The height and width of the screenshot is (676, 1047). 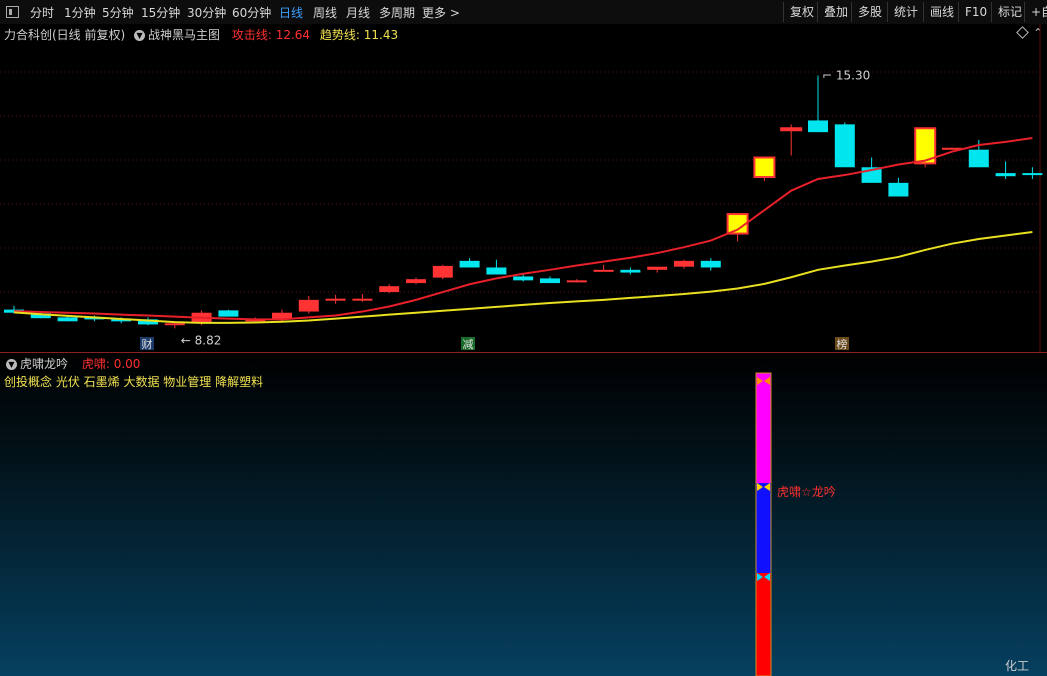 What do you see at coordinates (147, 344) in the screenshot?
I see `event-marker-label: 财` at bounding box center [147, 344].